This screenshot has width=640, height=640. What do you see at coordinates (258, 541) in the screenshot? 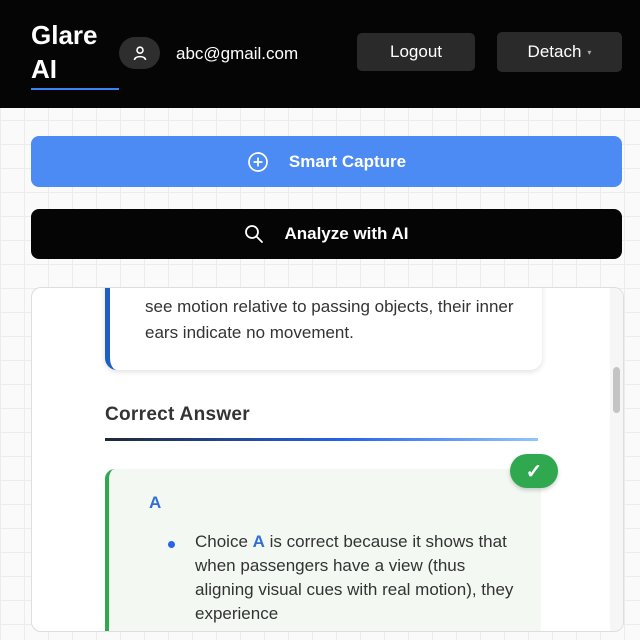
I see `answer-choice-highlight: A` at bounding box center [258, 541].